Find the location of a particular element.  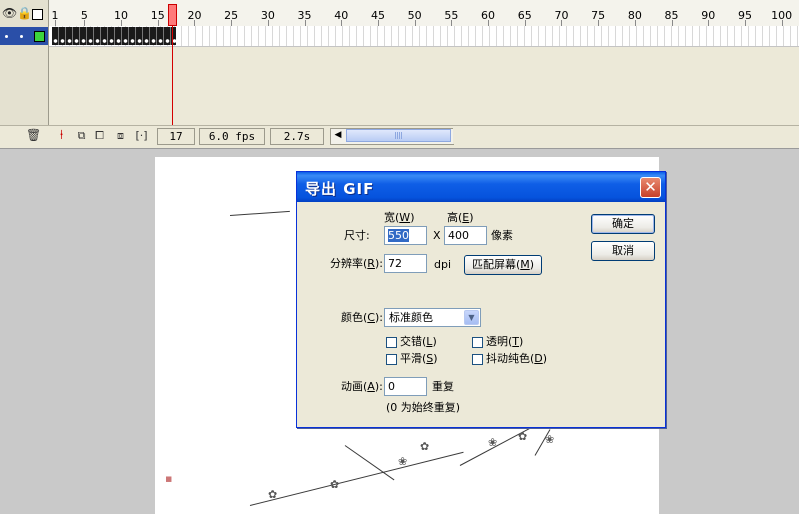

layer-lock-dot is located at coordinates (21, 36).